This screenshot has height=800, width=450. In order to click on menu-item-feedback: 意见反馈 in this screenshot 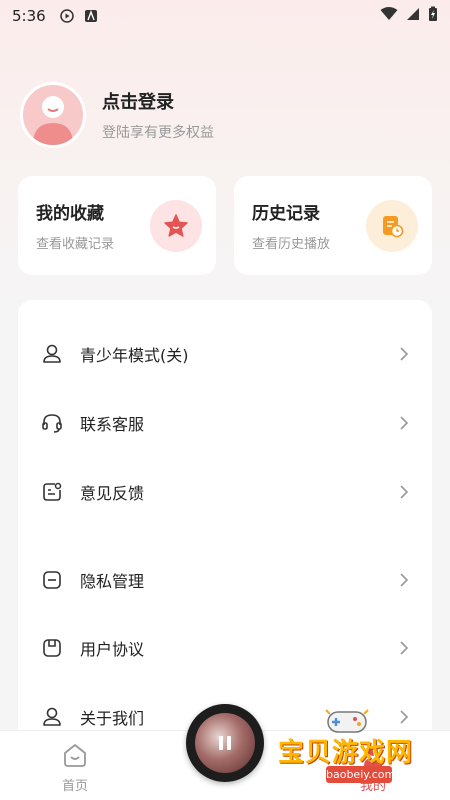, I will do `click(225, 492)`.